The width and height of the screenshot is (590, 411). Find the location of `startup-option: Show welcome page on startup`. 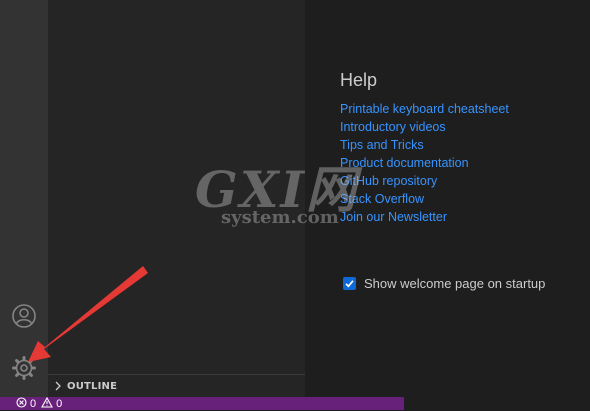

startup-option: Show welcome page on startup is located at coordinates (444, 283).